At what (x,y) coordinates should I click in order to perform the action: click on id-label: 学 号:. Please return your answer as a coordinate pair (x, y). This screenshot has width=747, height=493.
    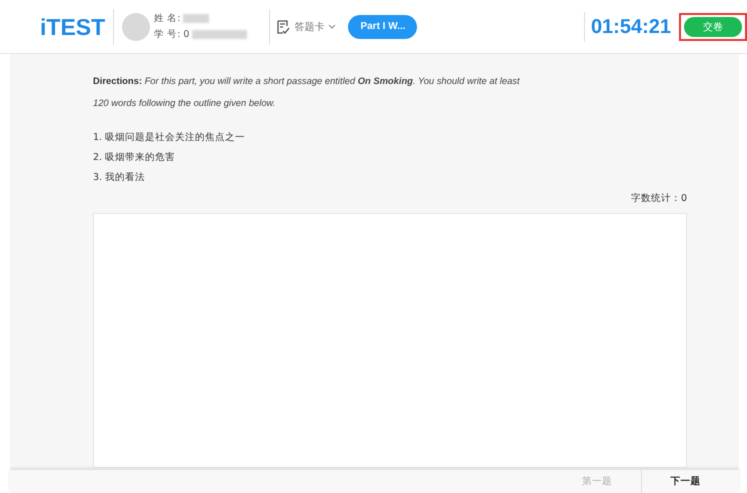
    Looking at the image, I should click on (167, 34).